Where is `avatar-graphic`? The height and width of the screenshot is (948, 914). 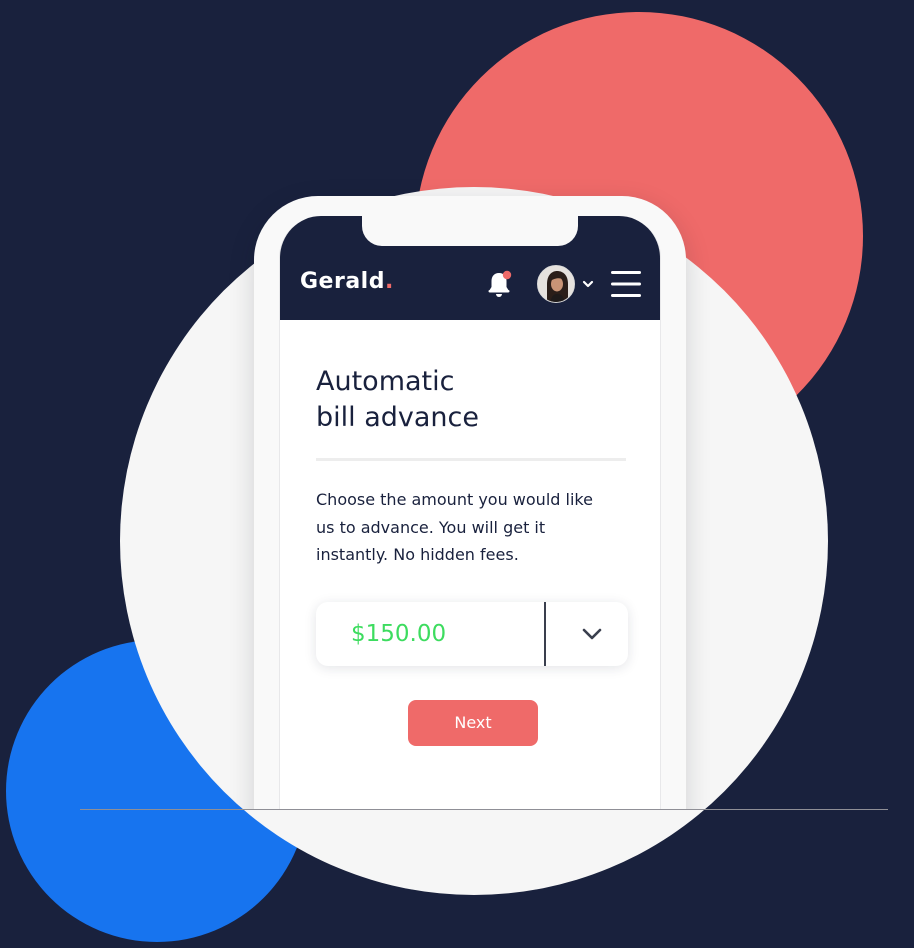 avatar-graphic is located at coordinates (556, 284).